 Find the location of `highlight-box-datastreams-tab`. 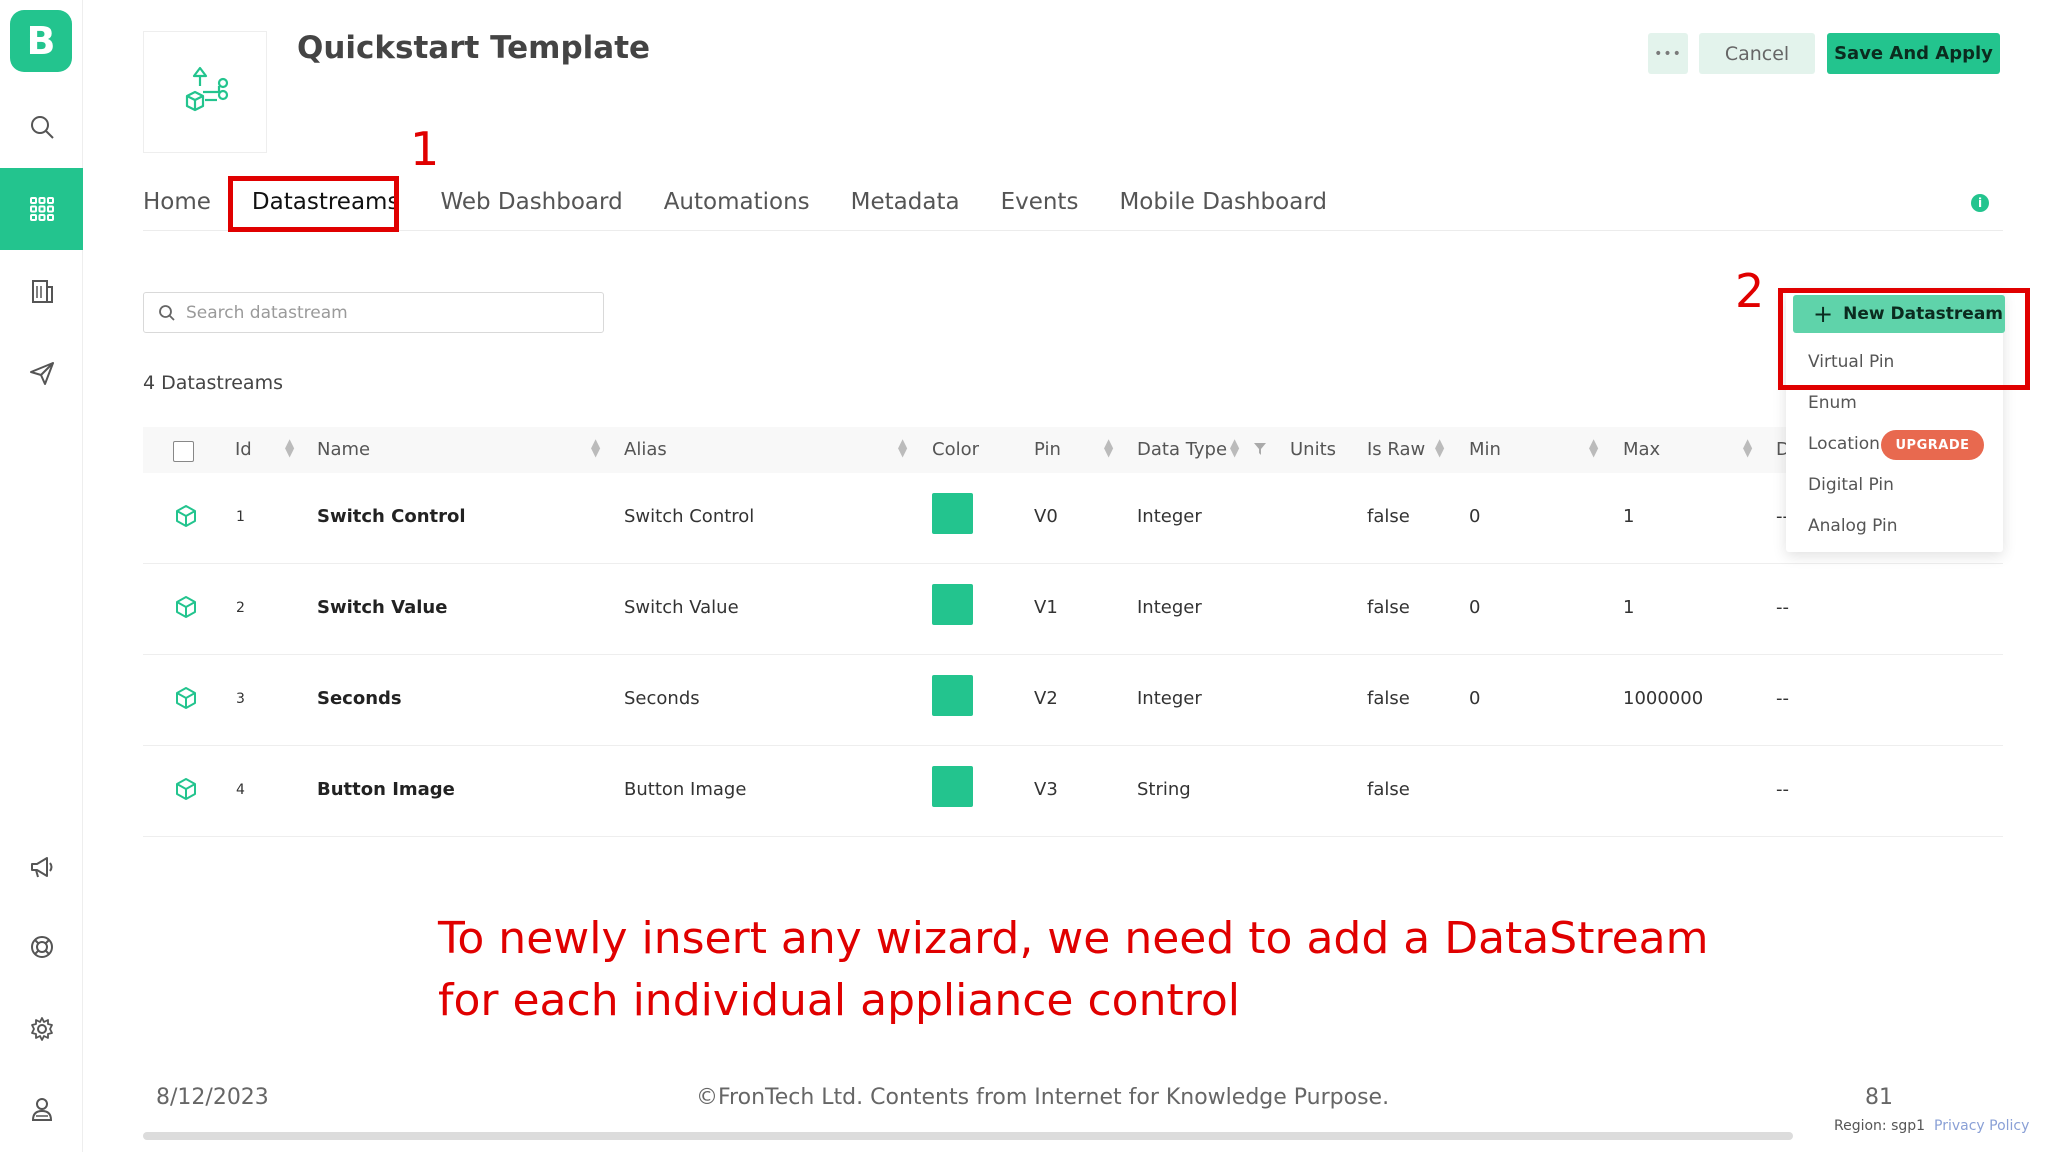

highlight-box-datastreams-tab is located at coordinates (313, 204).